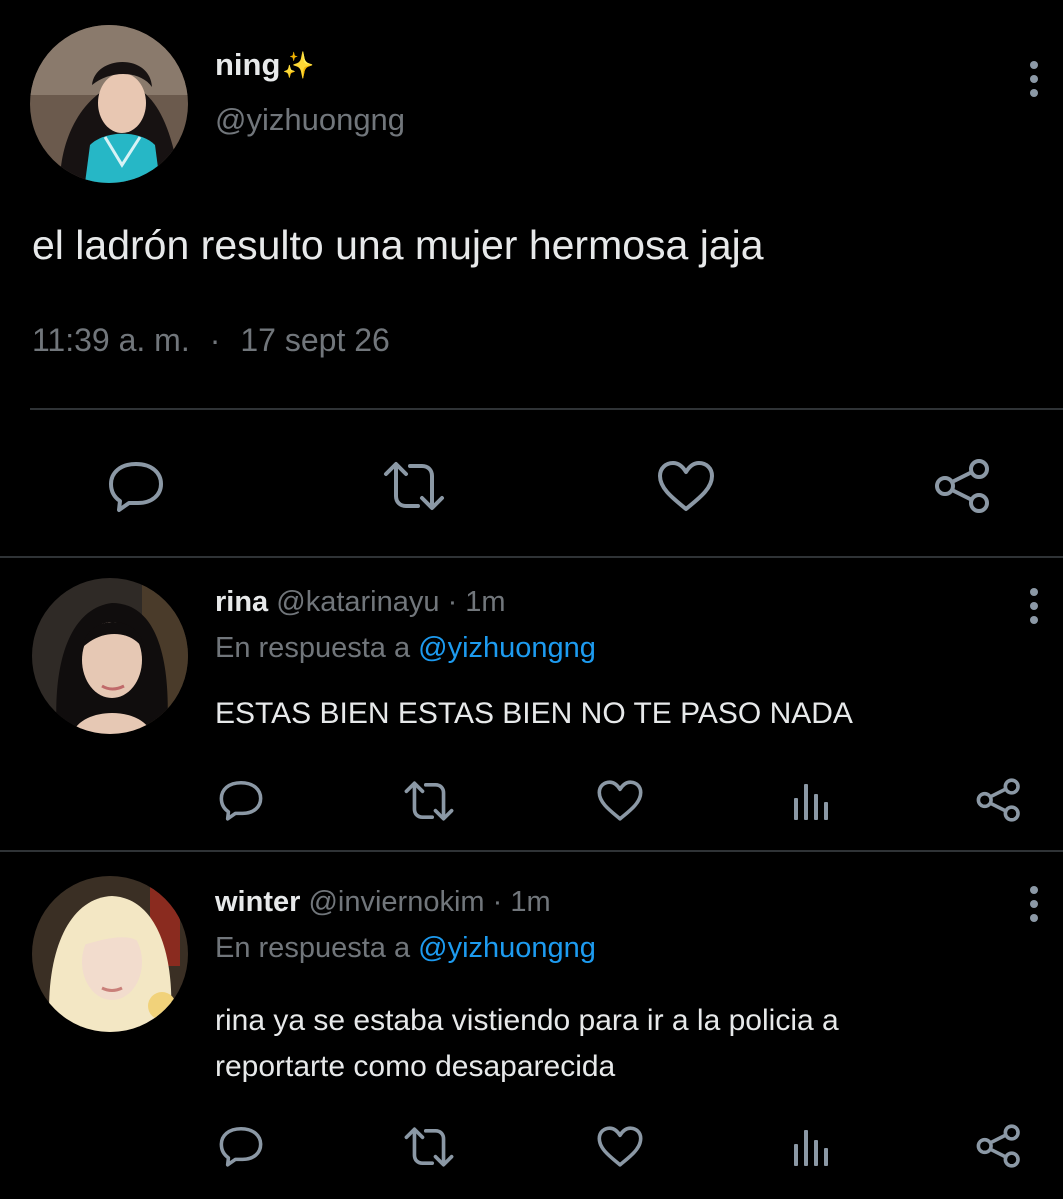 The height and width of the screenshot is (1199, 1063). What do you see at coordinates (310, 120) in the screenshot?
I see `user-handle: @yizhuongng` at bounding box center [310, 120].